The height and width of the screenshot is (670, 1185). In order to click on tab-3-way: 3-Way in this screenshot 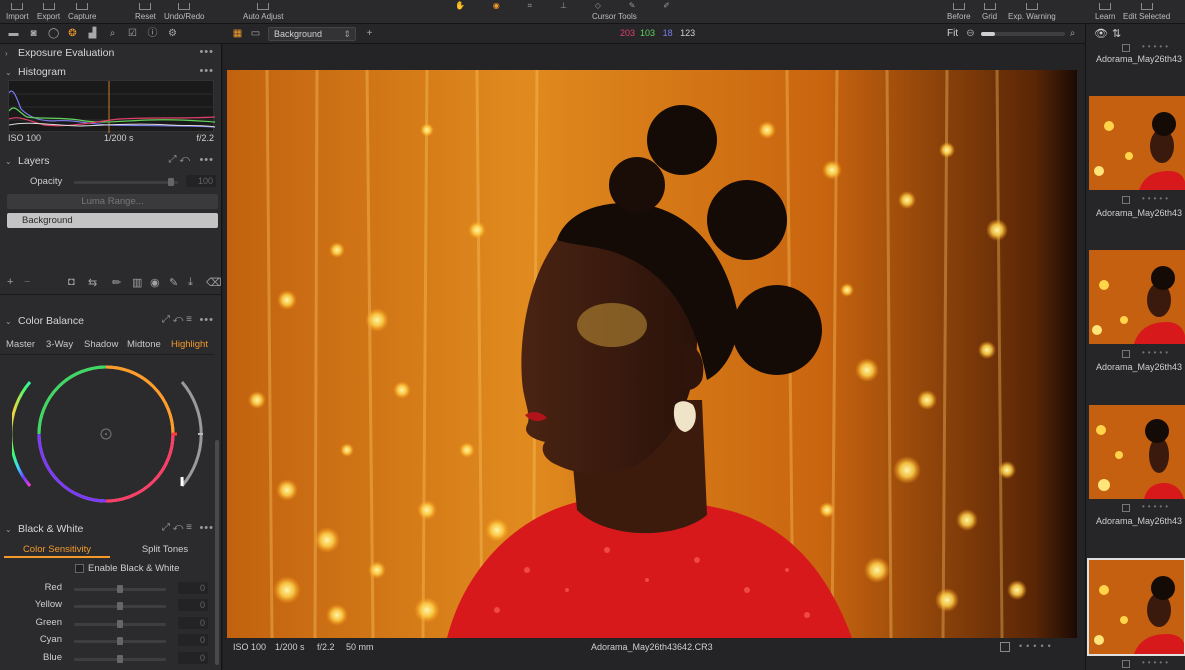, I will do `click(59, 344)`.